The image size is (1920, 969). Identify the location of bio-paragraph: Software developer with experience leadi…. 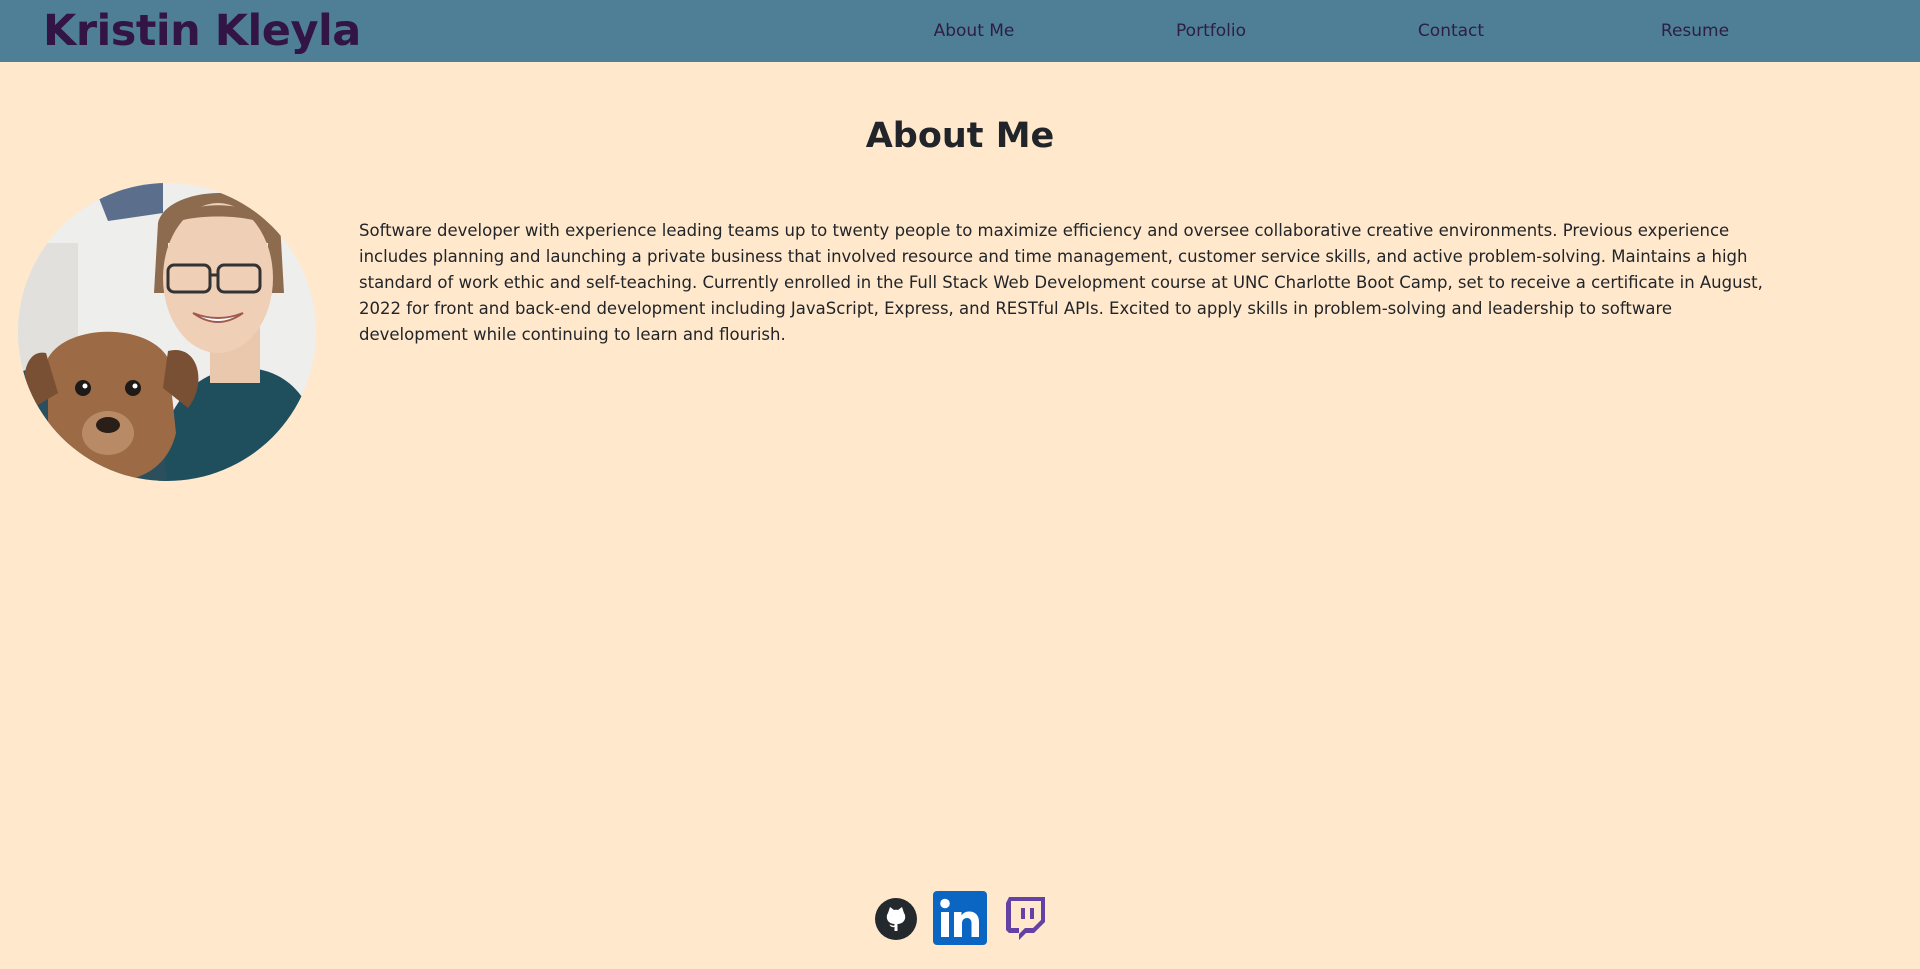
(1061, 282).